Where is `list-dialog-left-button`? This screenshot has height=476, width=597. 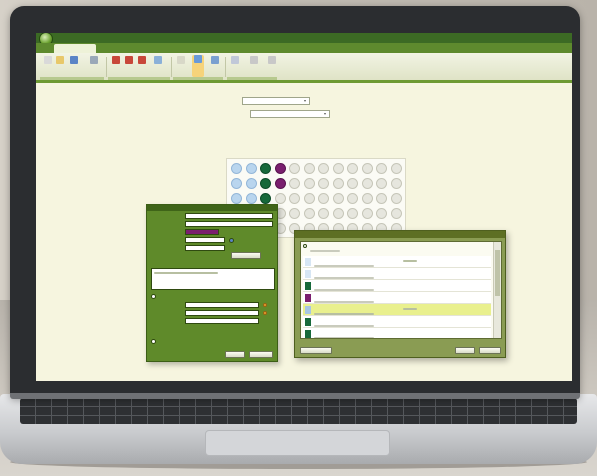
list-dialog-left-button is located at coordinates (316, 350).